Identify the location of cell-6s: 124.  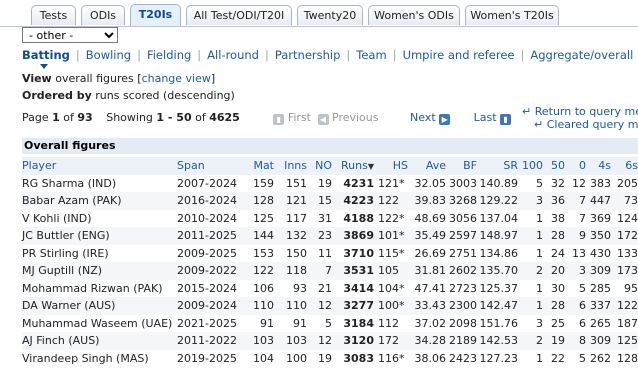
(627, 218).